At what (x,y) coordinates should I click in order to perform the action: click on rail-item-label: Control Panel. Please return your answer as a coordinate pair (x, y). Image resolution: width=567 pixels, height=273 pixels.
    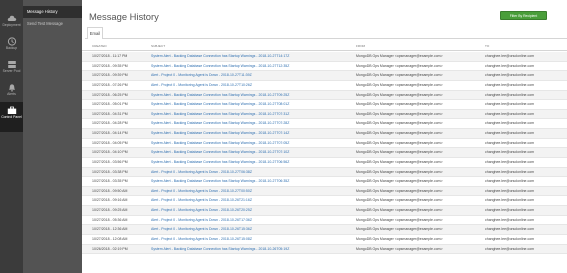
    Looking at the image, I should click on (11, 117).